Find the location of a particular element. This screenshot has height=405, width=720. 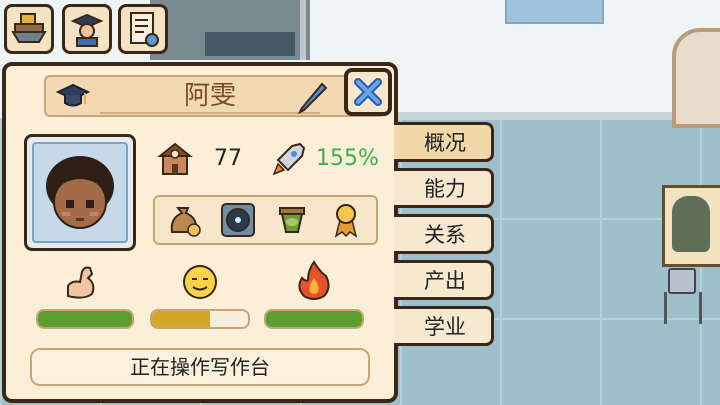

tasks-button is located at coordinates (143, 29).